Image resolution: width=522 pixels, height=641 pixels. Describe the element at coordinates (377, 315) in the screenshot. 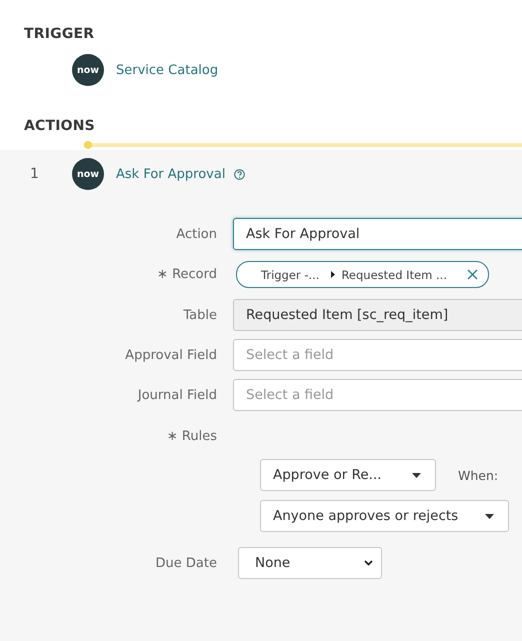

I see `readonly-field: Requested Item [sc_req_item]` at that location.